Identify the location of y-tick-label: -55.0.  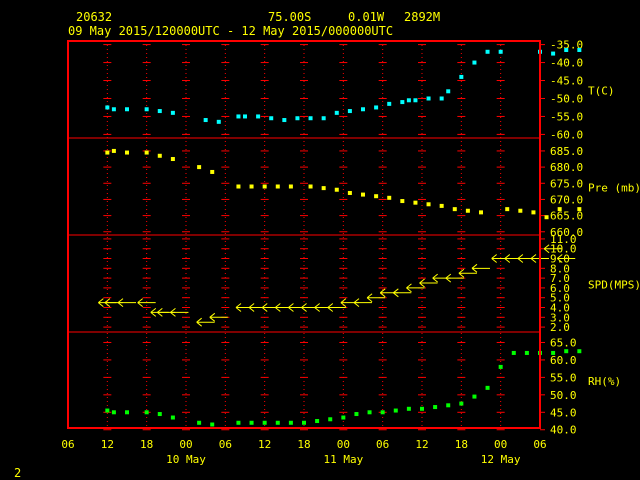
(566, 116).